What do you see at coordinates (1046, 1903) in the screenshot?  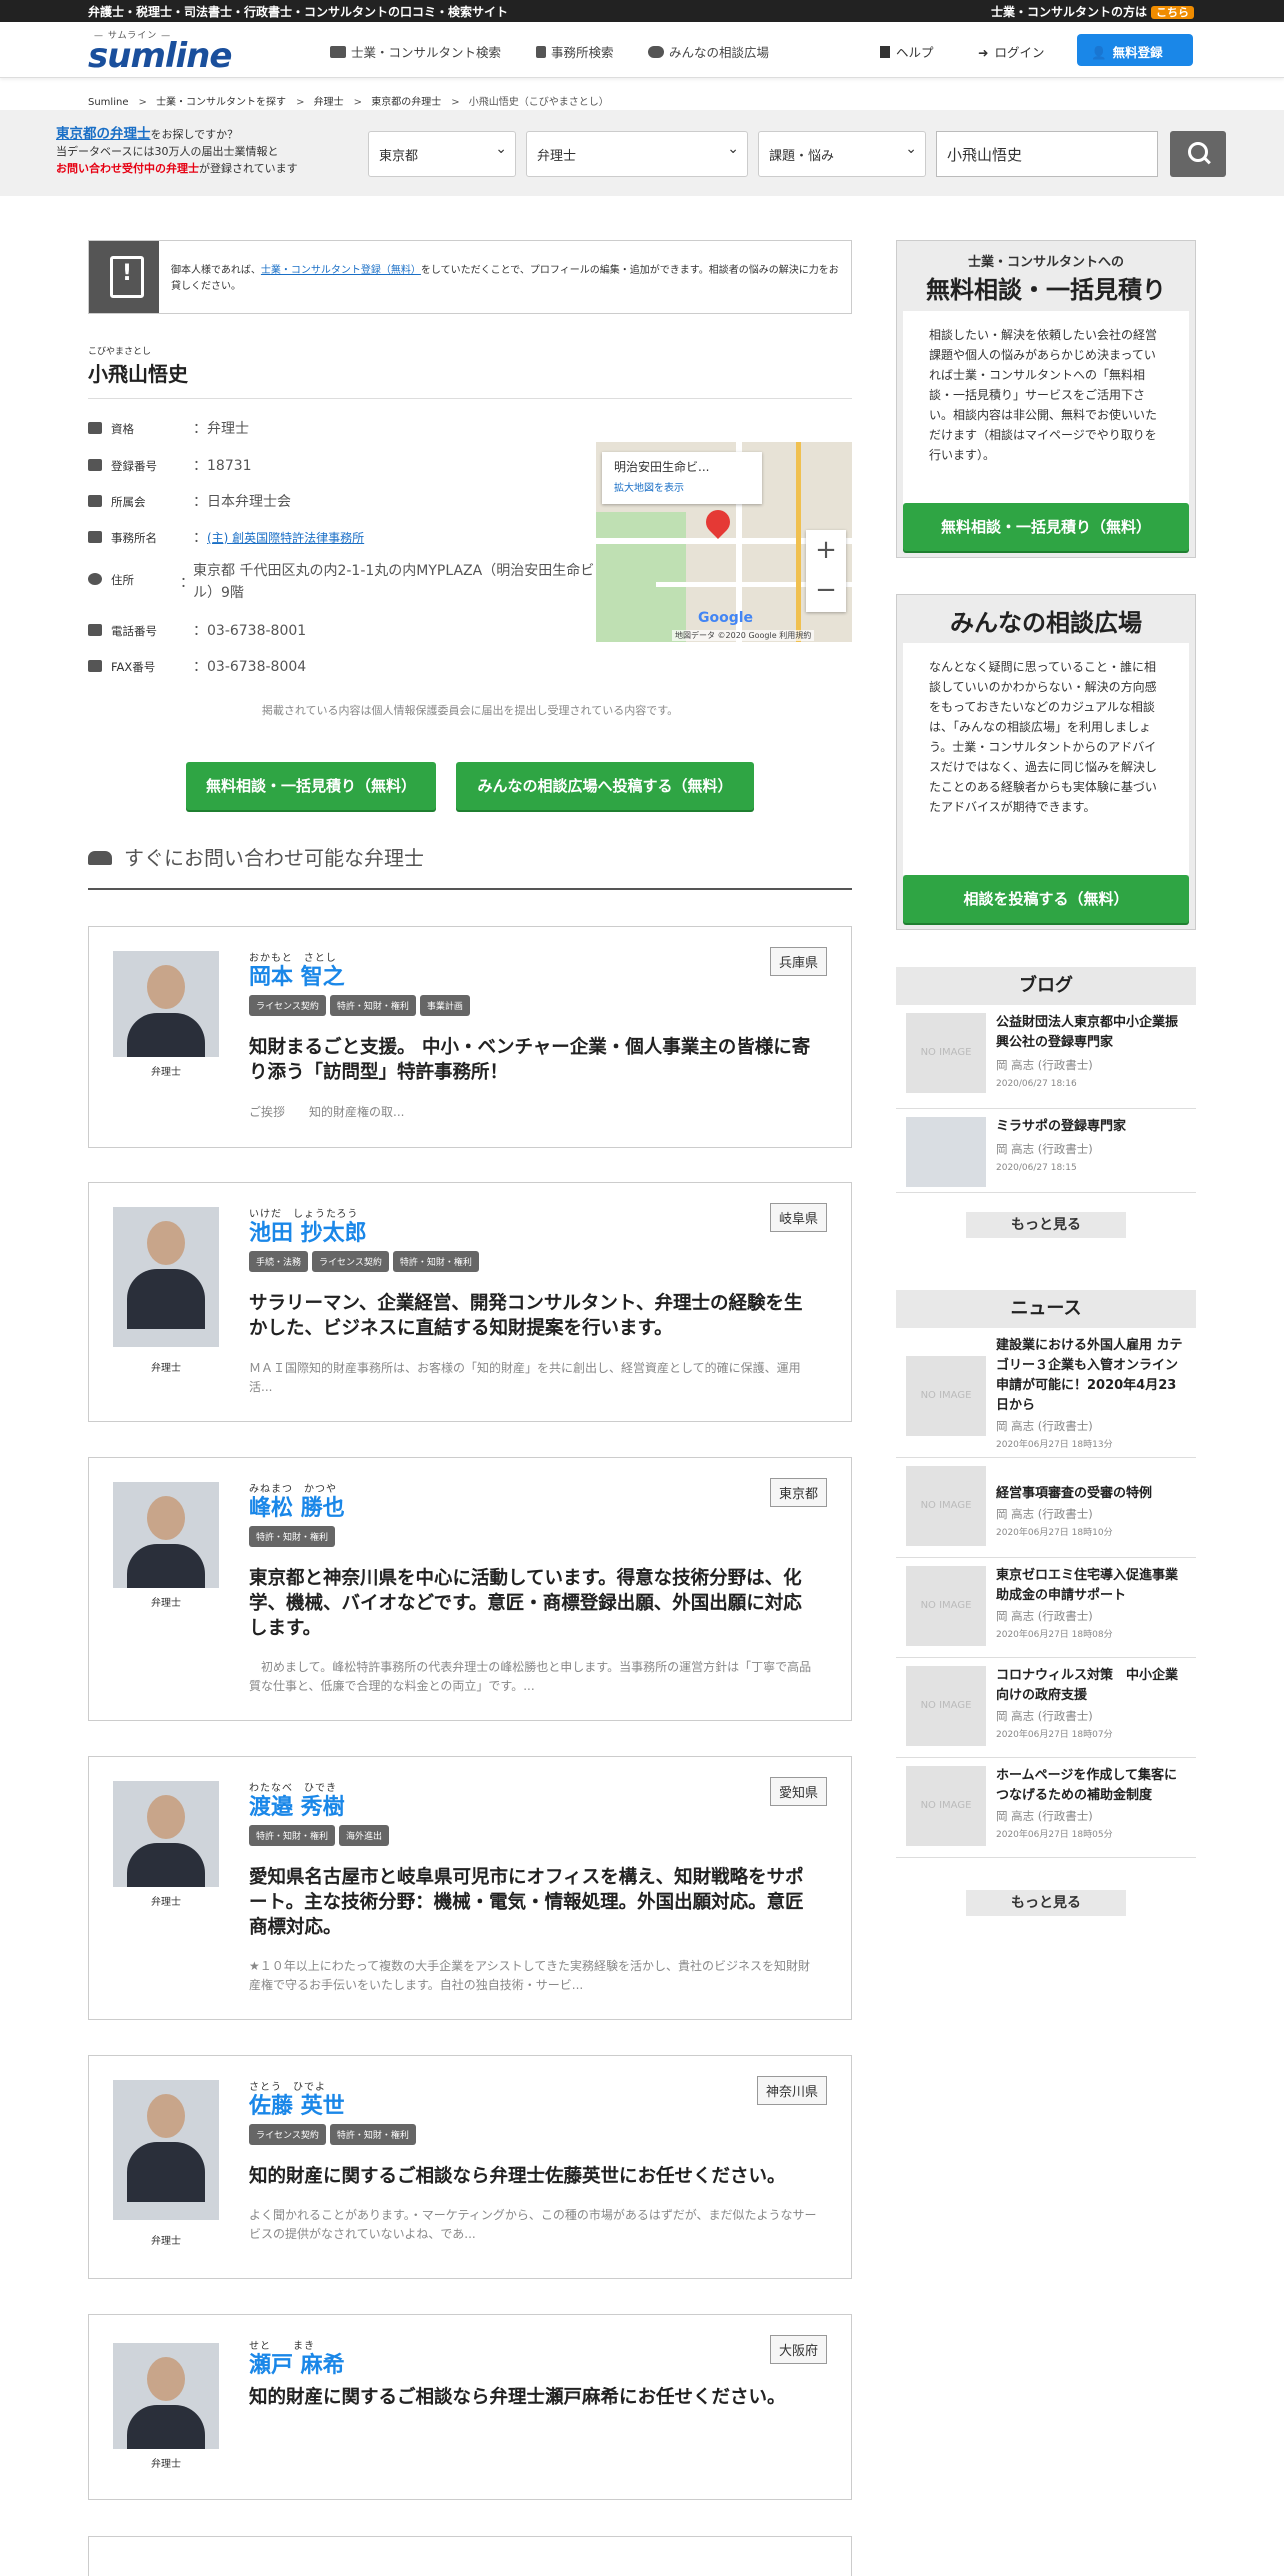 I see `news-more-button: もっと見る` at bounding box center [1046, 1903].